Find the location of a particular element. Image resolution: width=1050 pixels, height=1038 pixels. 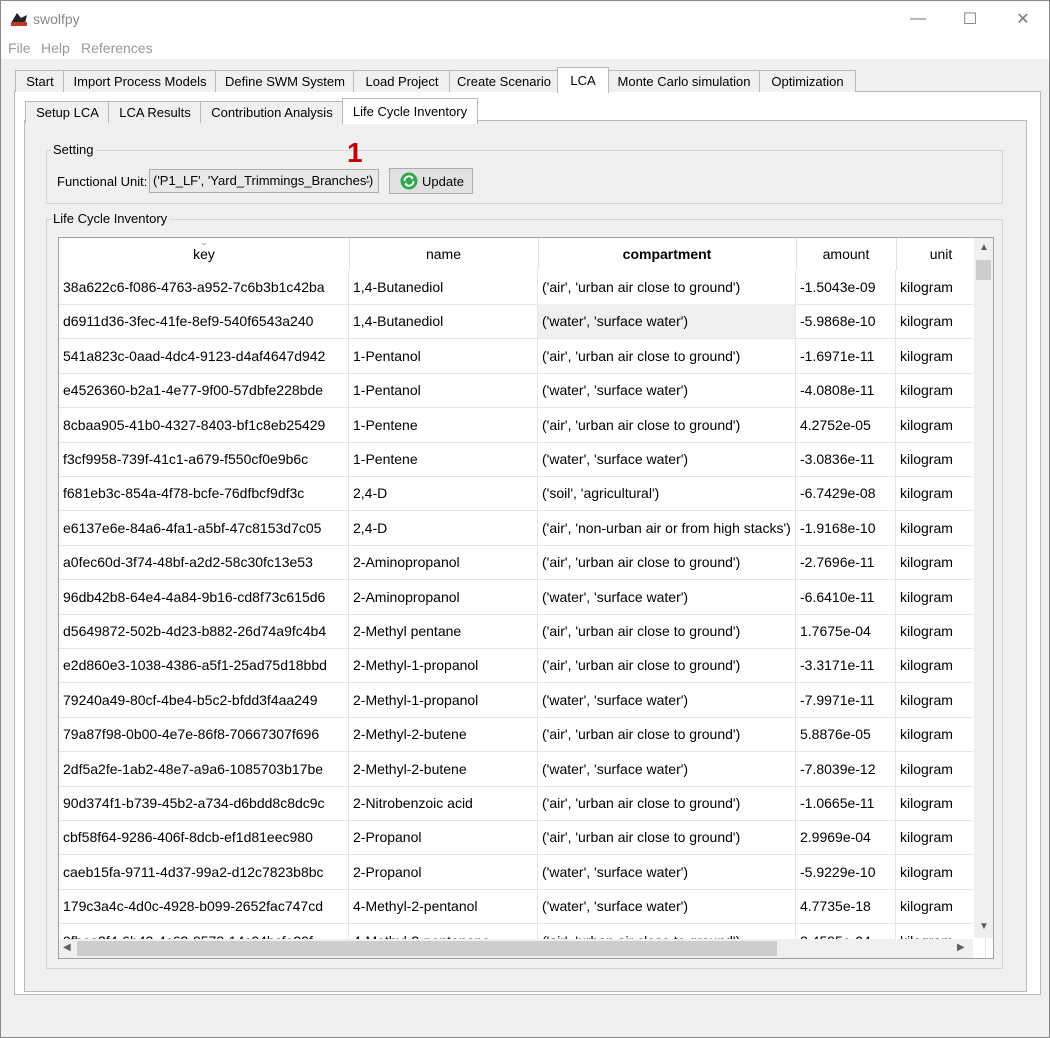

vertical-scroll-thumb is located at coordinates (983, 270).